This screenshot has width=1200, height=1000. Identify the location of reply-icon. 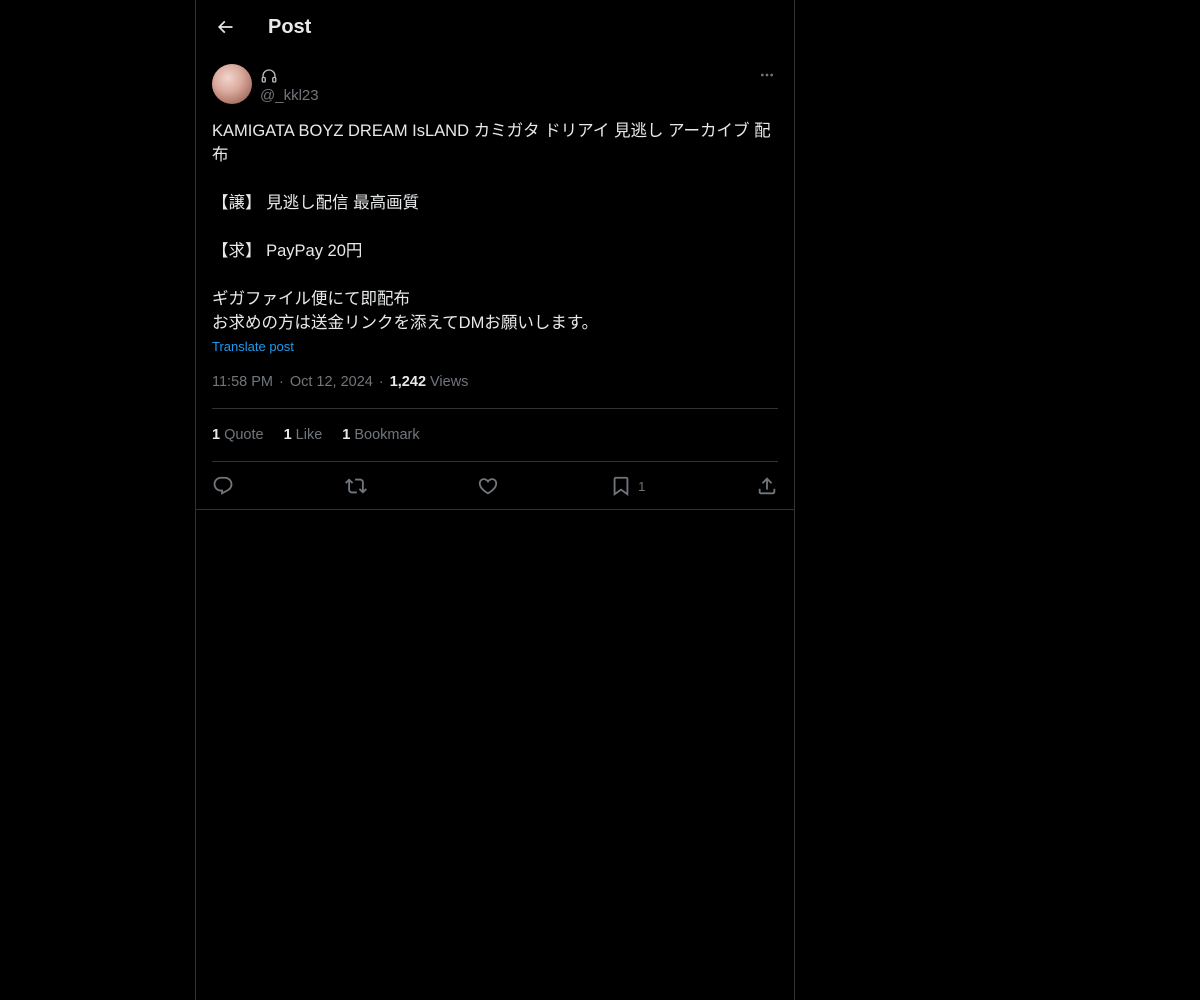
(223, 486).